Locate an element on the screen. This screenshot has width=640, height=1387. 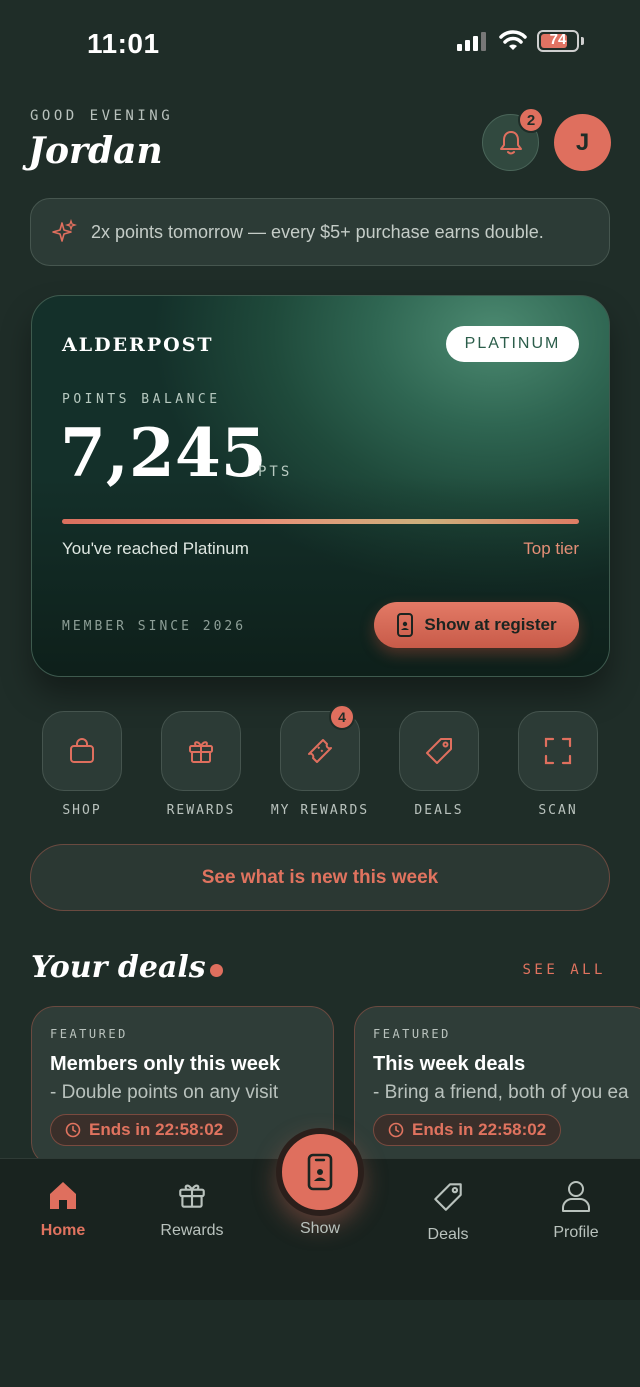
notifications-button: 2 is located at coordinates (513, 139).